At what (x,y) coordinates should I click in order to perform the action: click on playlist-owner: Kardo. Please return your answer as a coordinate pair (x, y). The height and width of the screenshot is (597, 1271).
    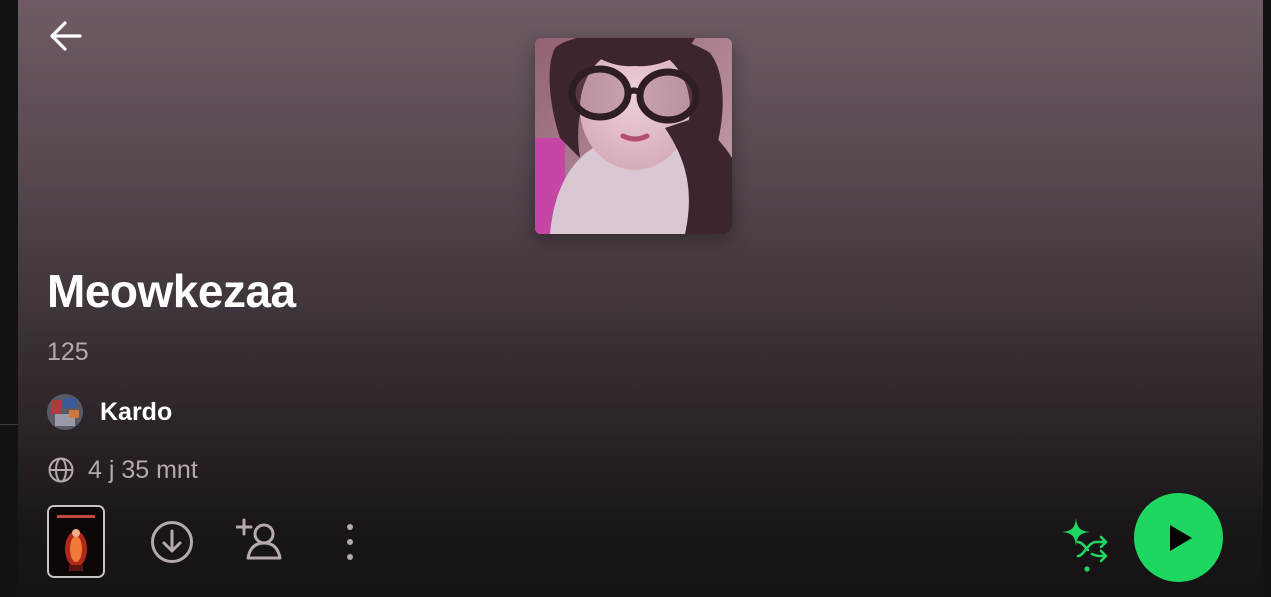
    Looking at the image, I should click on (109, 412).